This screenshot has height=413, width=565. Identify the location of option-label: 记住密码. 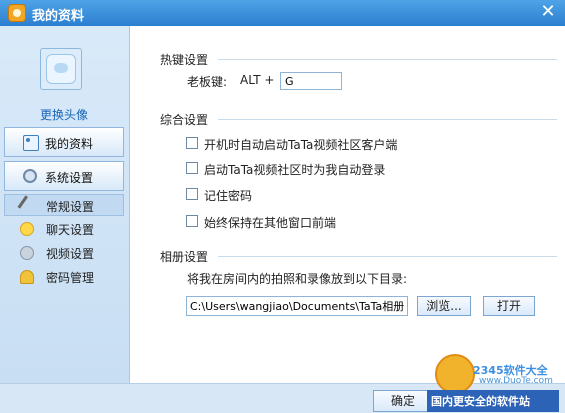
(228, 196).